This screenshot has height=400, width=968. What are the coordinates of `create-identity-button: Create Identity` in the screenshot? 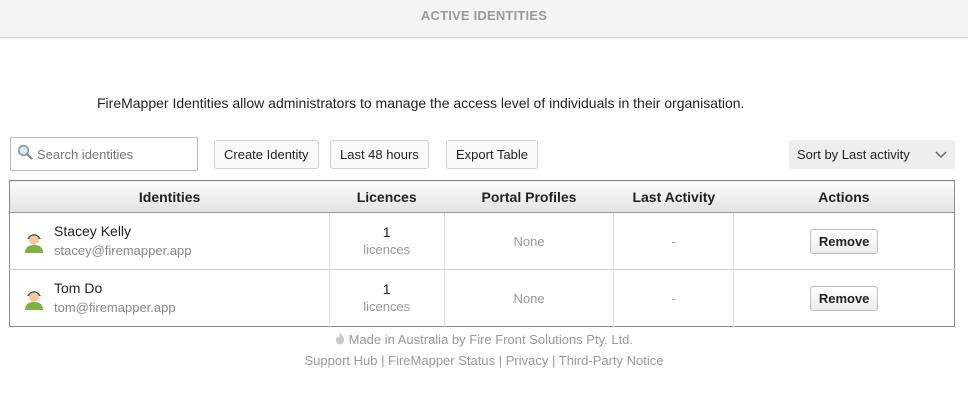 It's located at (266, 154).